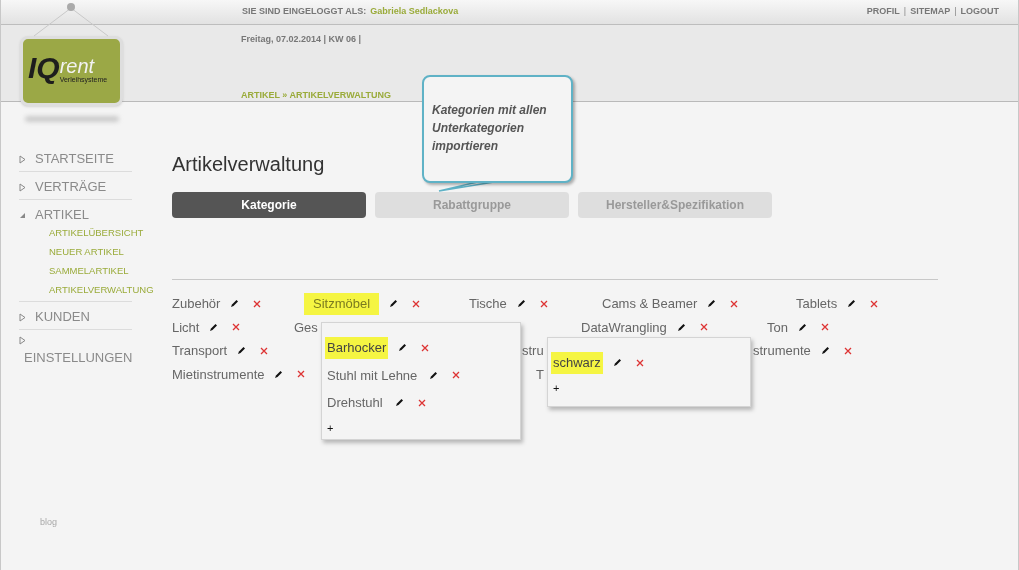 The image size is (1019, 570). What do you see at coordinates (304, 12) in the screenshot?
I see `login-label: SIE SIND EINGELOGGT ALS:` at bounding box center [304, 12].